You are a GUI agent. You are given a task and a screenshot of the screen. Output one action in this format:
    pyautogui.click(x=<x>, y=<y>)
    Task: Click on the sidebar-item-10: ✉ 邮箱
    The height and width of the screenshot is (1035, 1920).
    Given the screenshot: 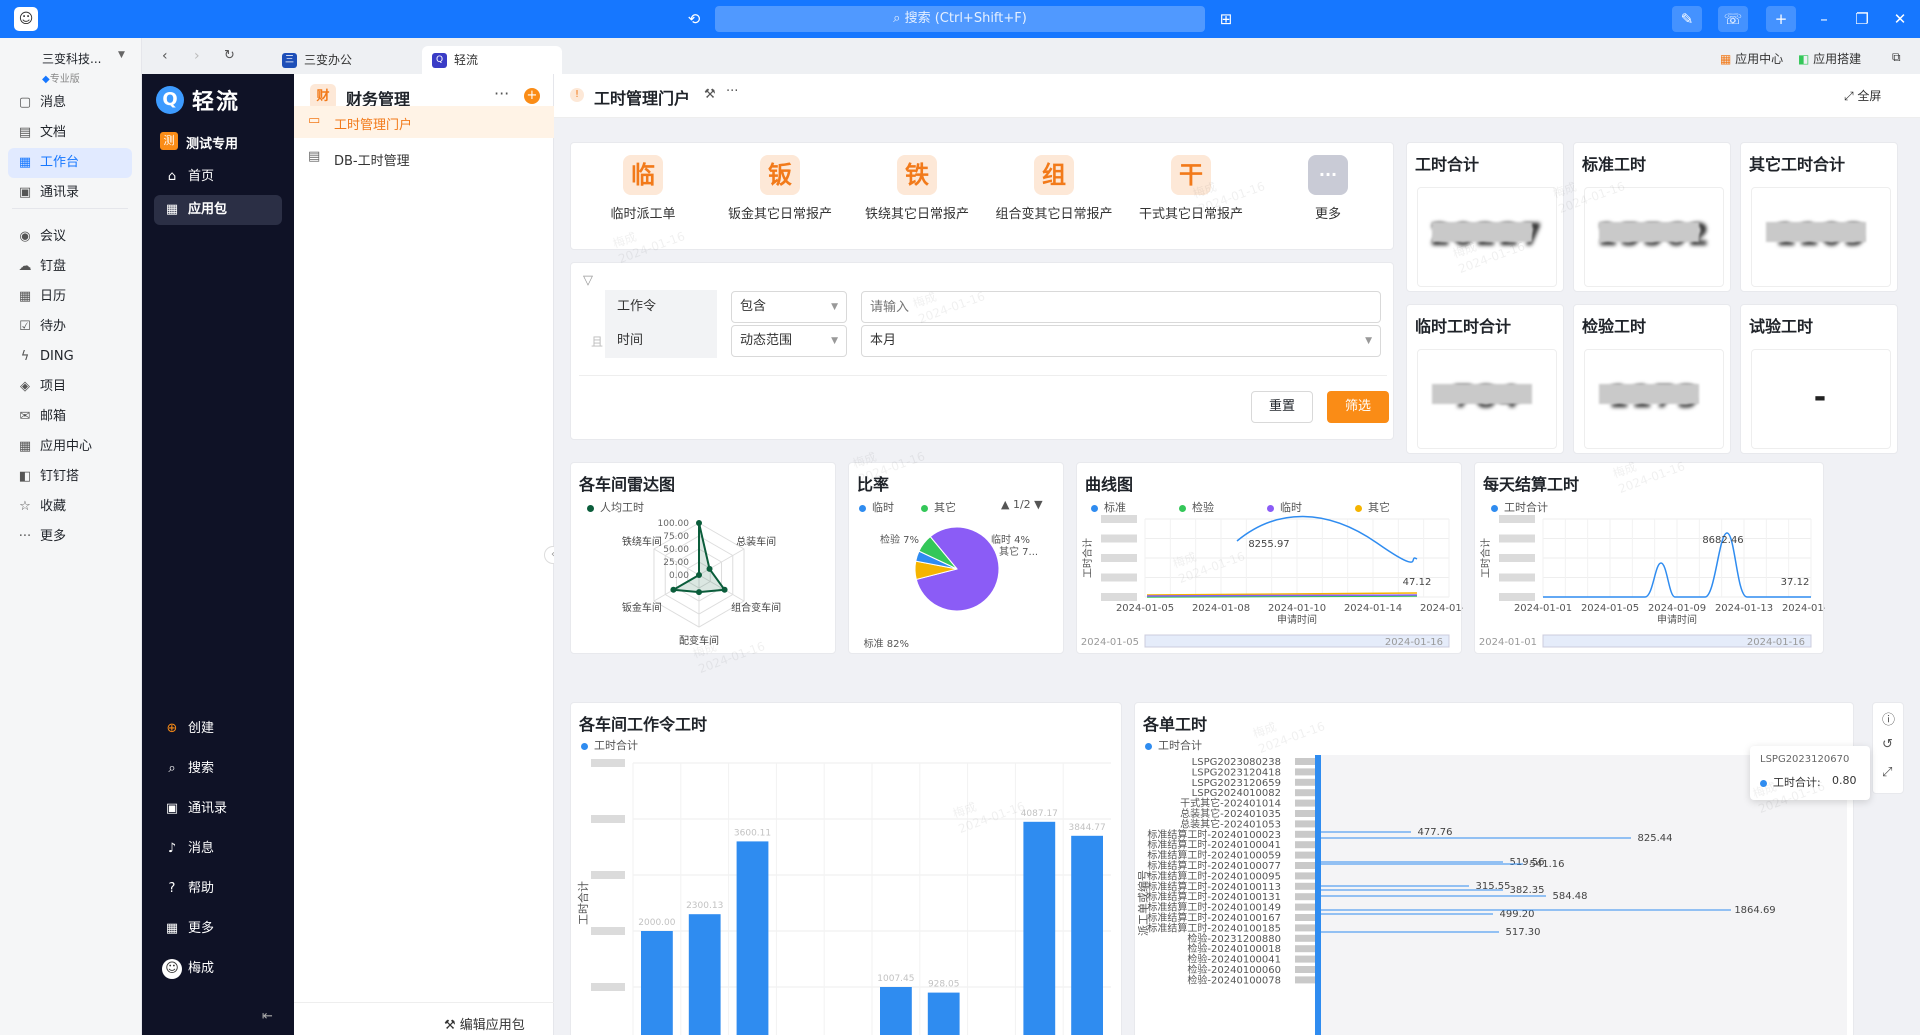 What is the action you would take?
    pyautogui.click(x=70, y=417)
    